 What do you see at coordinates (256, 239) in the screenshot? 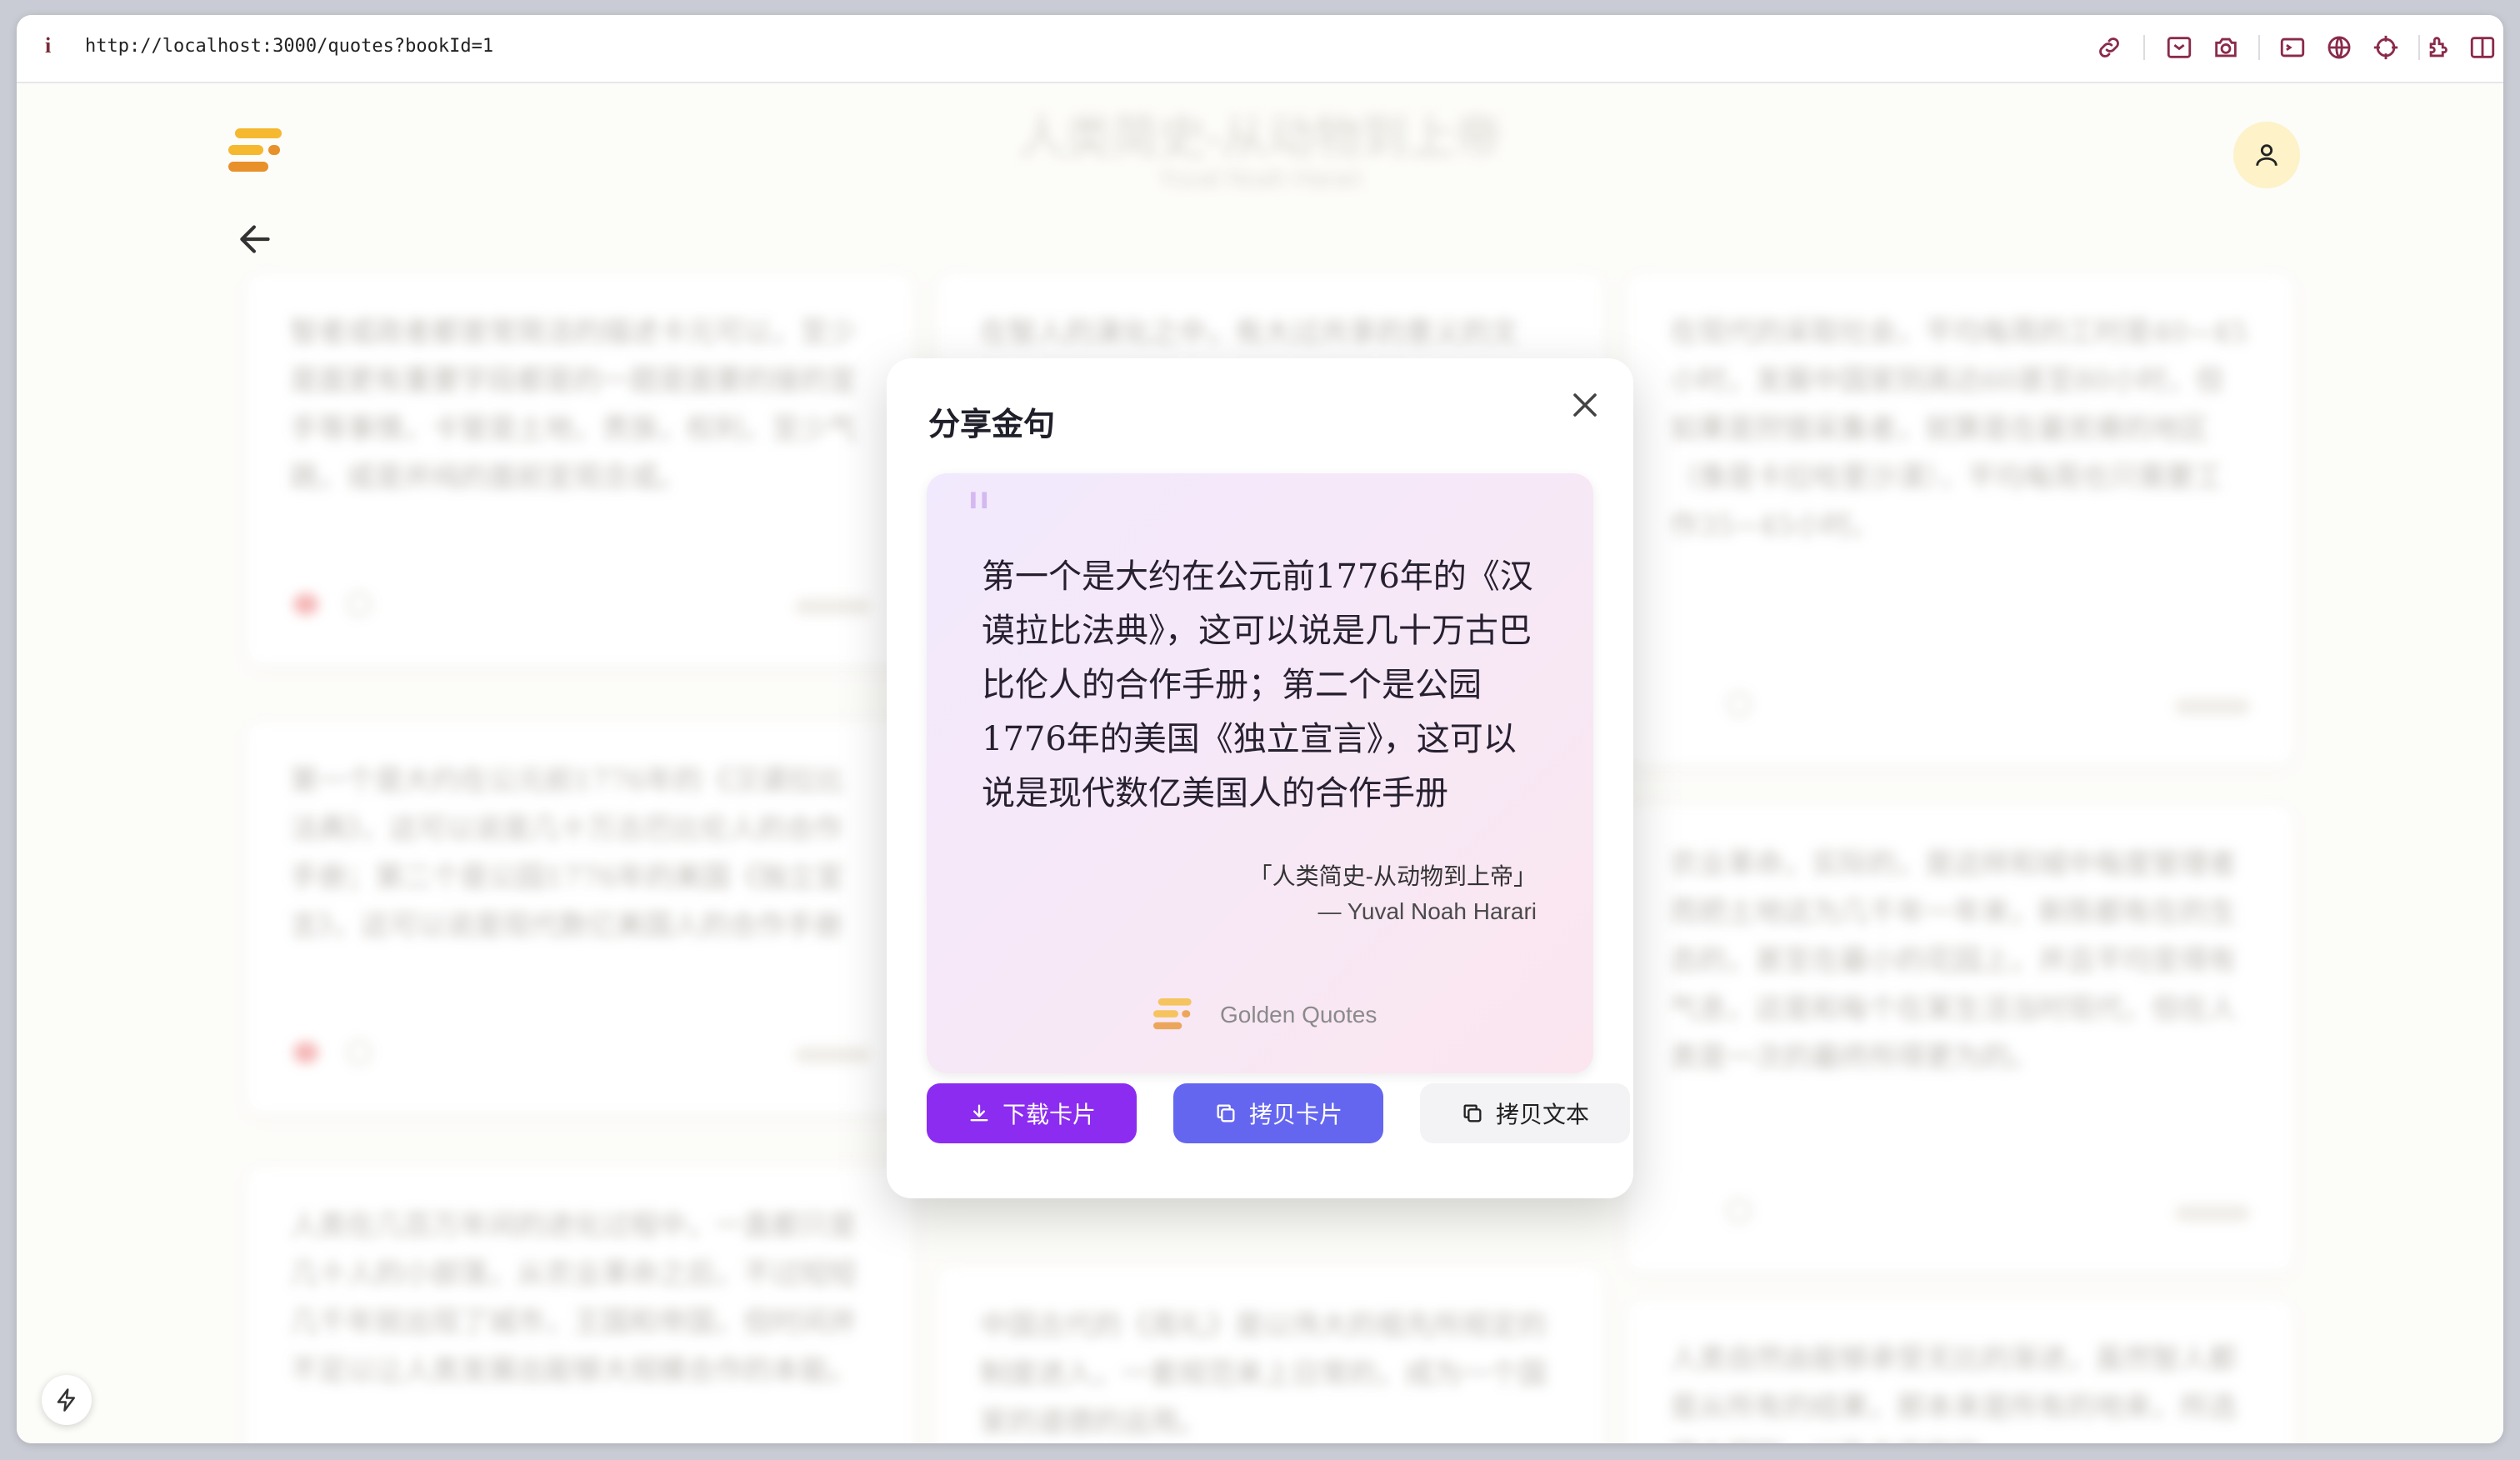
I see `back-arrow-icon` at bounding box center [256, 239].